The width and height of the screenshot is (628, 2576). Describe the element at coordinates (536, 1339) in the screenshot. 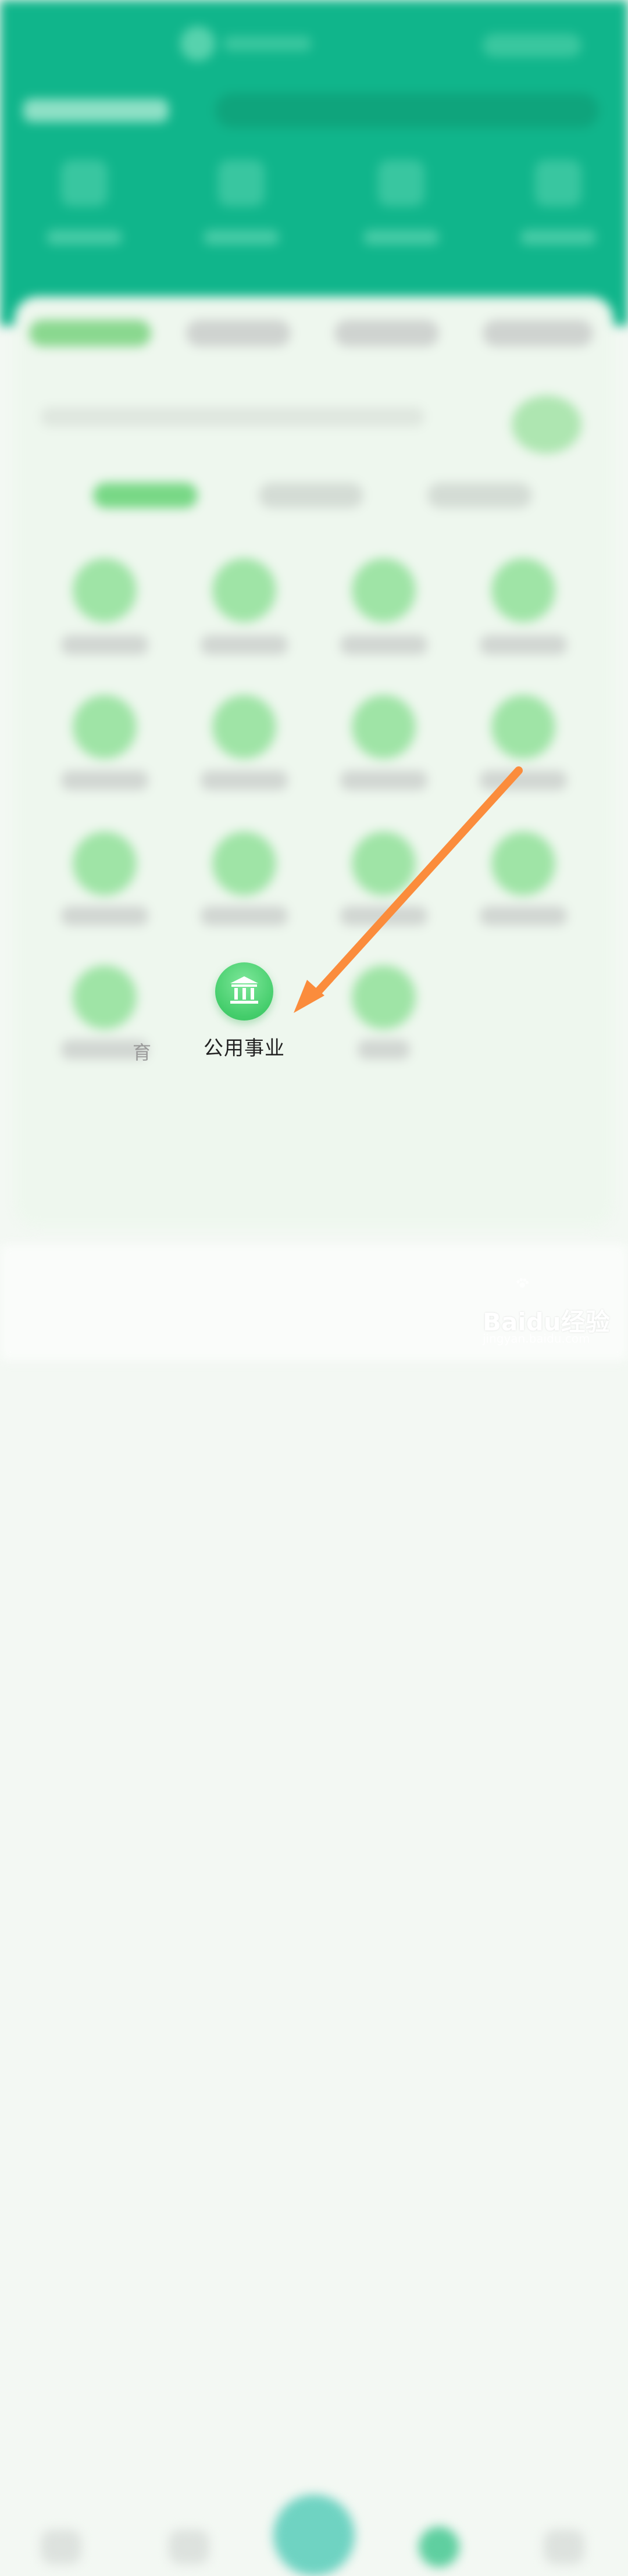

I see `watermark-url: jingyan.baidu.com` at that location.